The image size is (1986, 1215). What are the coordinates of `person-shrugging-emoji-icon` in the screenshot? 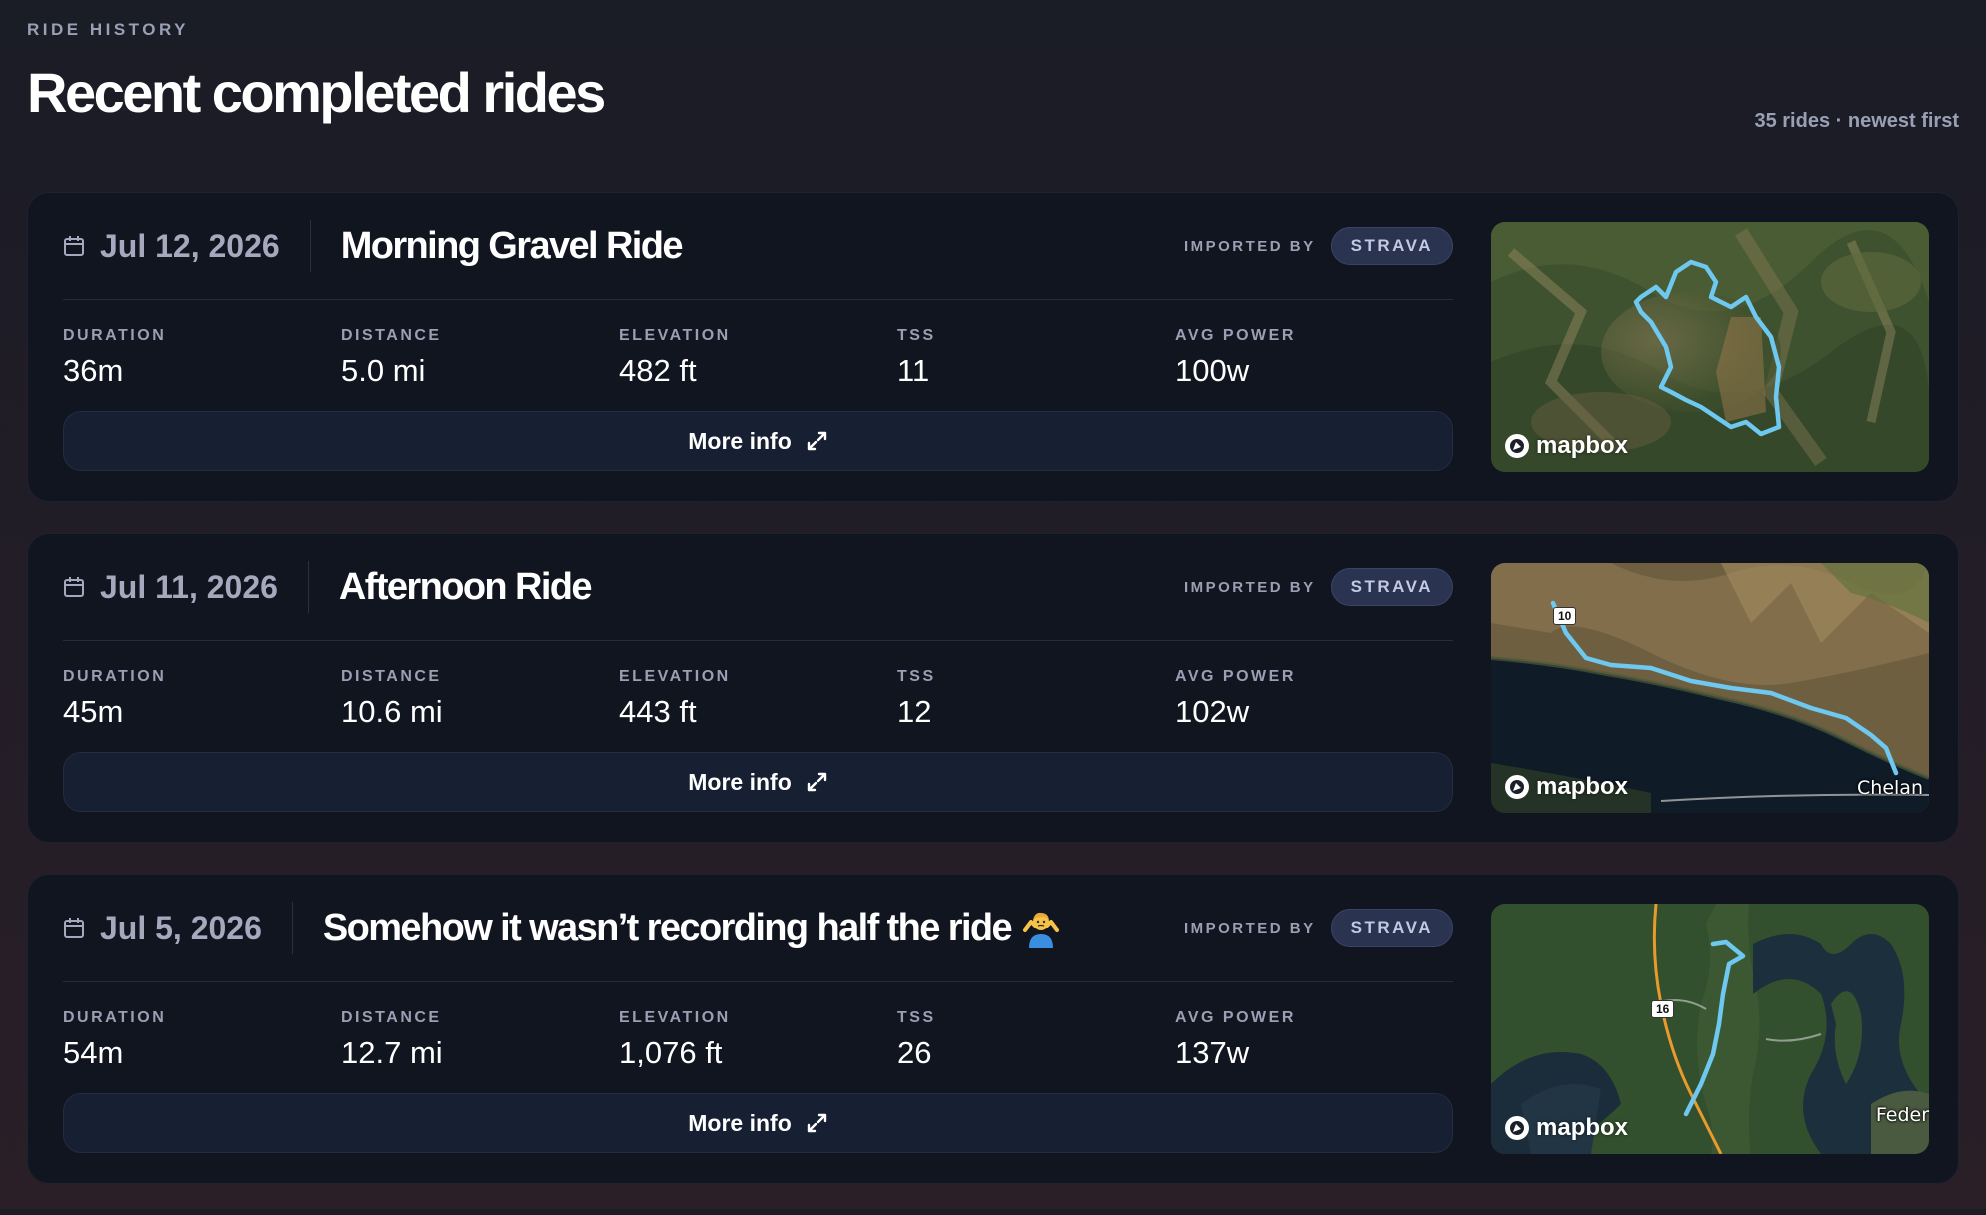 It's located at (1041, 928).